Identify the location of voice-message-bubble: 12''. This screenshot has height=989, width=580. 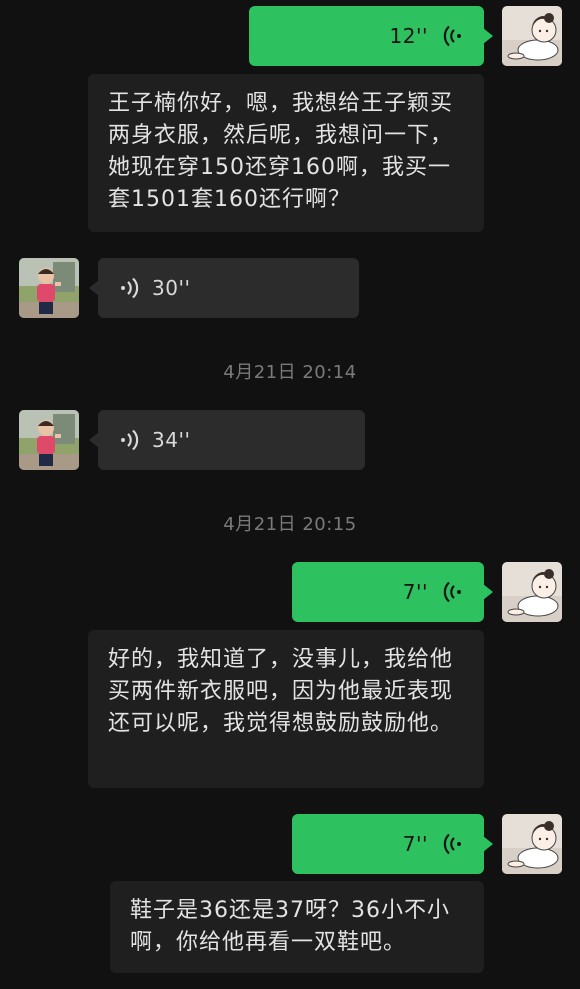
(371, 36).